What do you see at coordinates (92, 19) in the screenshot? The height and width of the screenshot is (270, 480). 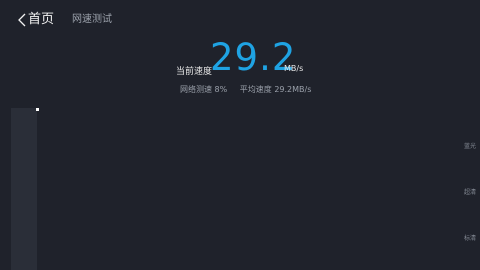 I see `page-title: 网速测试` at bounding box center [92, 19].